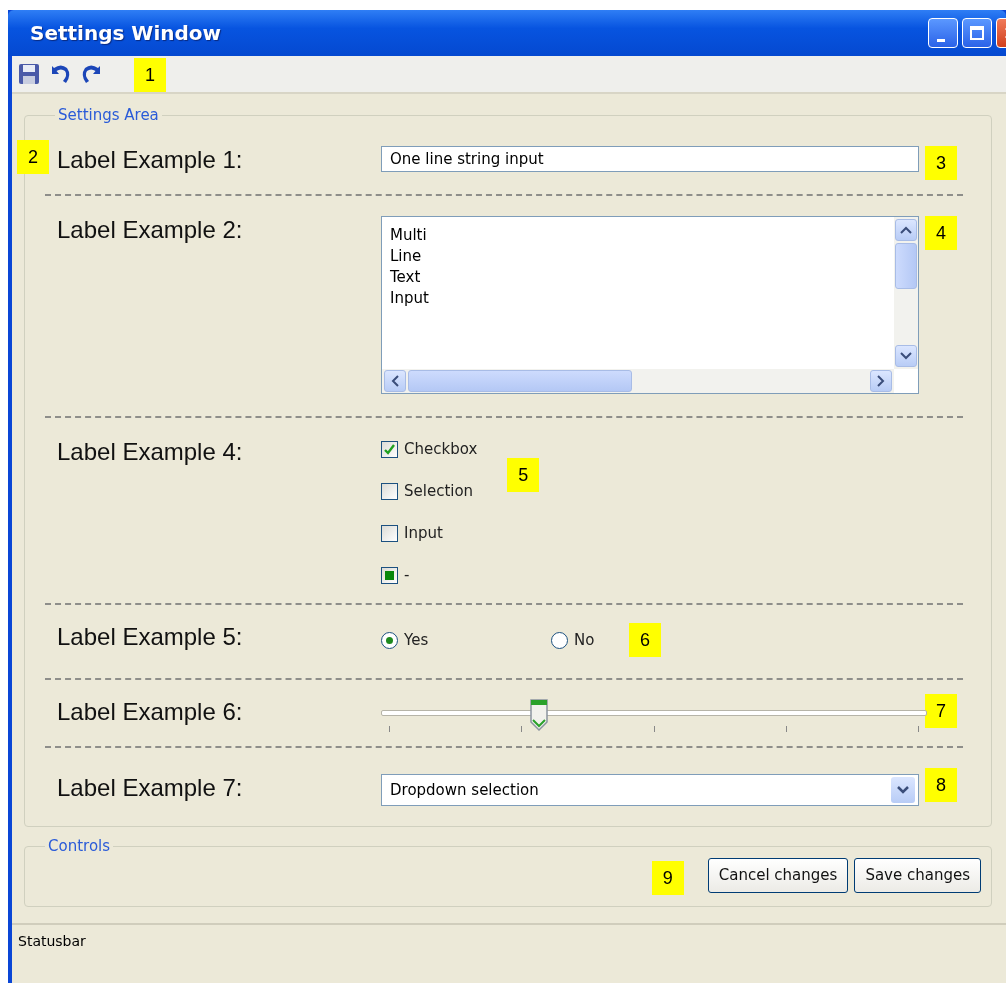 The height and width of the screenshot is (983, 1006). I want to click on field-label: Label Example 1:, so click(150, 160).